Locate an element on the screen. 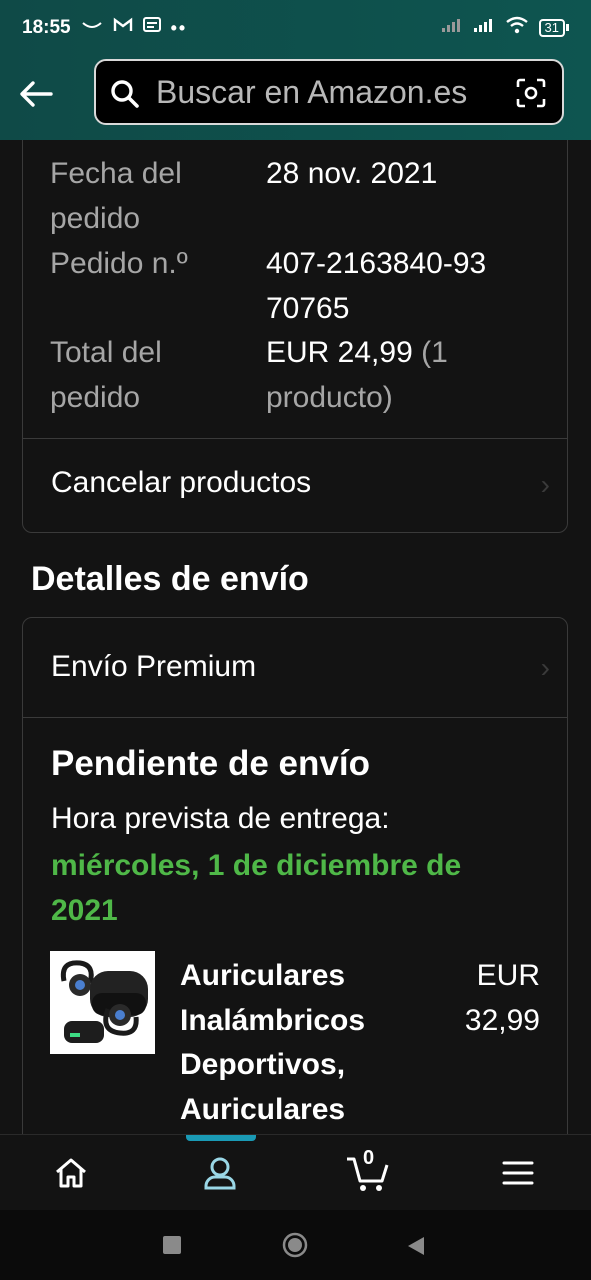 This screenshot has height=1280, width=591. back-arrow-icon is located at coordinates (36, 94).